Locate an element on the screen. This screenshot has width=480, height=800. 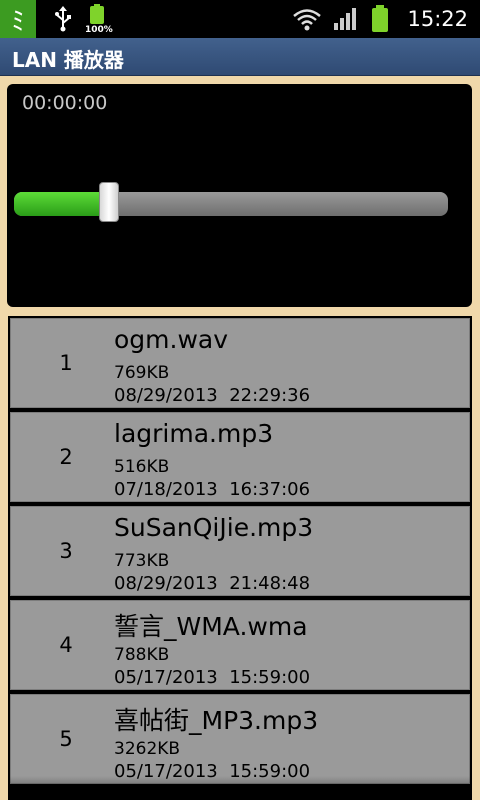
file-index: 5 is located at coordinates (66, 739).